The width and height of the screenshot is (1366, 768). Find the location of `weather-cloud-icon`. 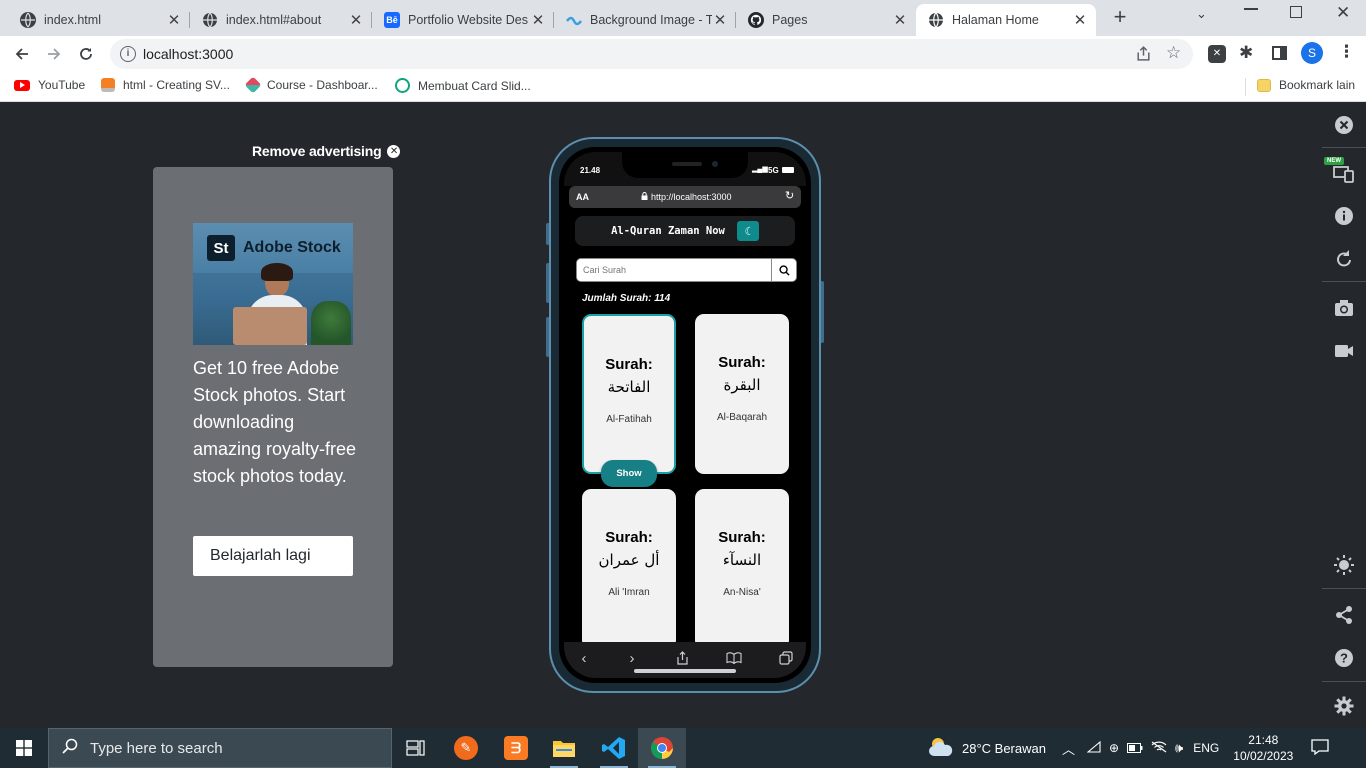

weather-cloud-icon is located at coordinates (941, 748).